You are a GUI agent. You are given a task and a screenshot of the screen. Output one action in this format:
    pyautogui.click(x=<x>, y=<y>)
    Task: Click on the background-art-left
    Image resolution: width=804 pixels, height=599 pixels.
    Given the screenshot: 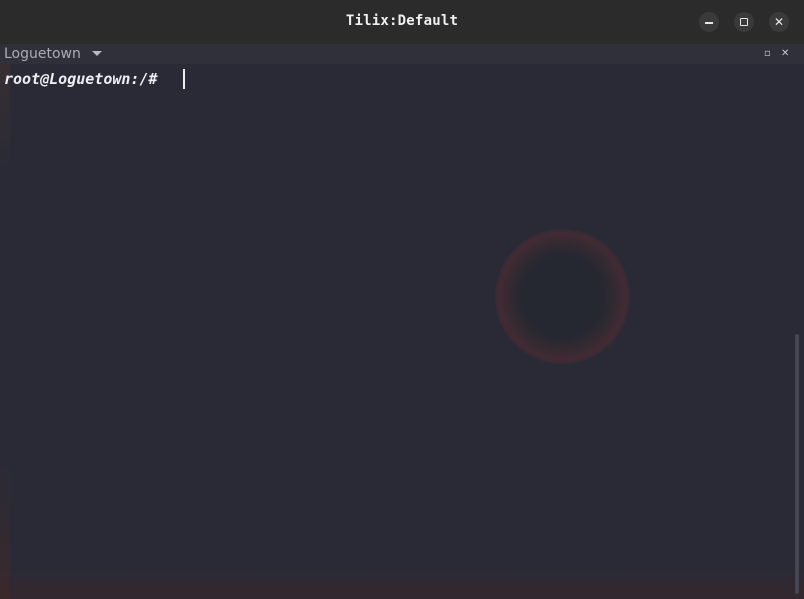 What is the action you would take?
    pyautogui.click(x=5, y=331)
    